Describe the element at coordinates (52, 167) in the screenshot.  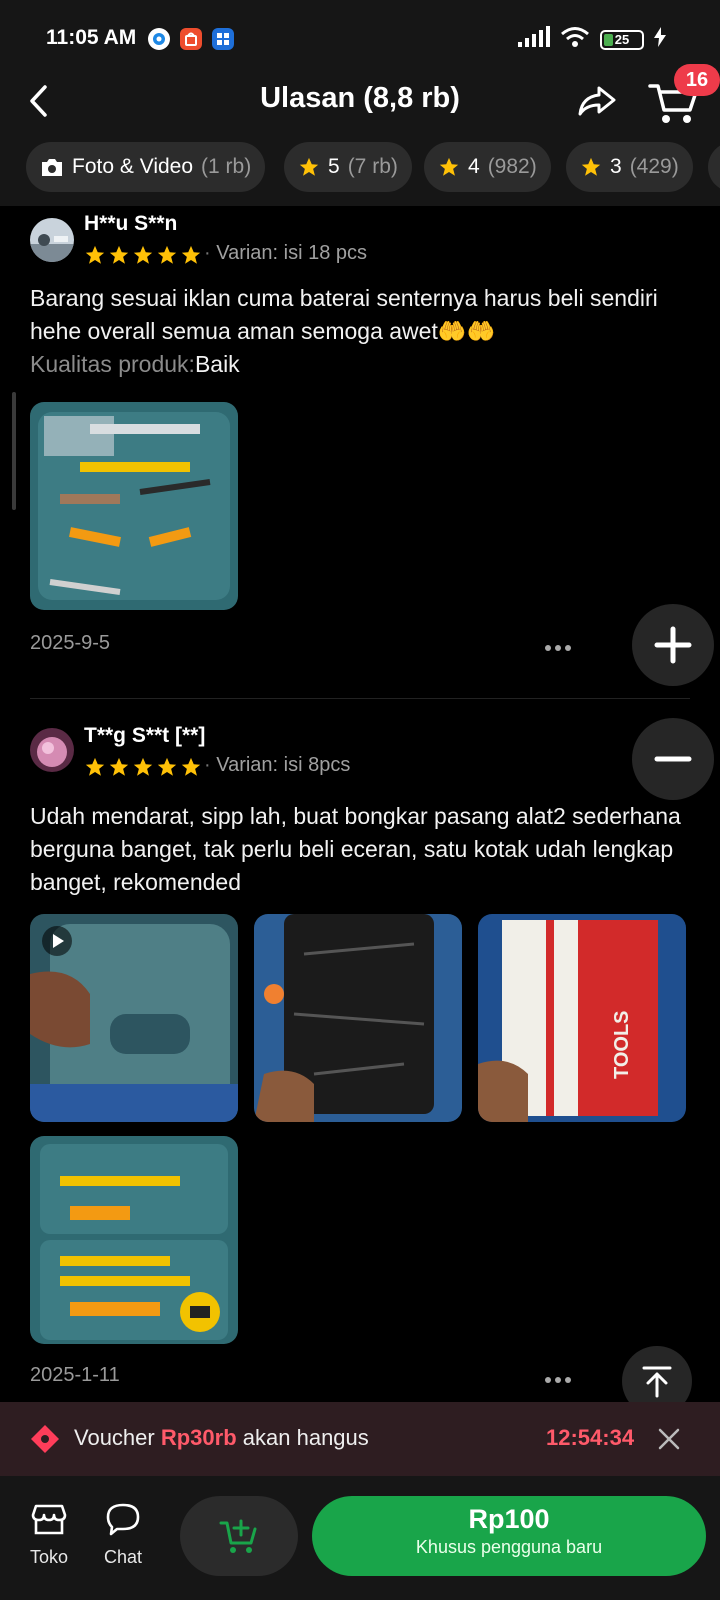
I see `camera-icon` at that location.